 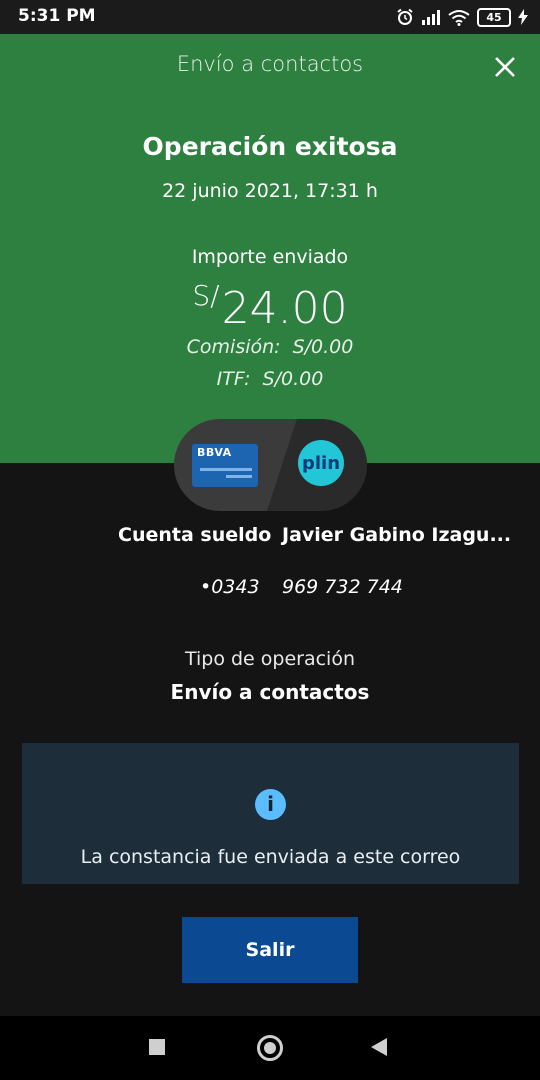 What do you see at coordinates (270, 191) in the screenshot?
I see `operation-datetime: 22 junio 2021, 17:31 h` at bounding box center [270, 191].